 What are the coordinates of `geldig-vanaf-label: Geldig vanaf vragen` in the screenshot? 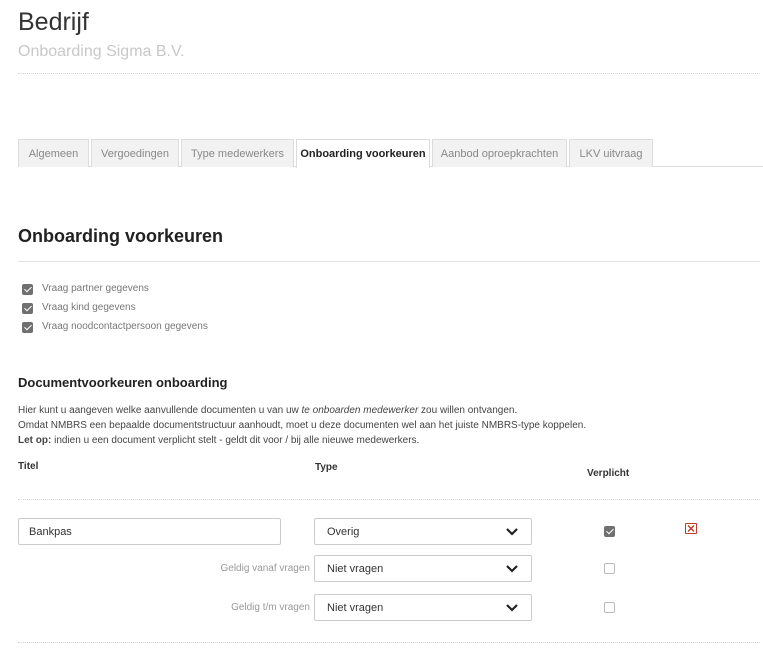 It's located at (265, 568).